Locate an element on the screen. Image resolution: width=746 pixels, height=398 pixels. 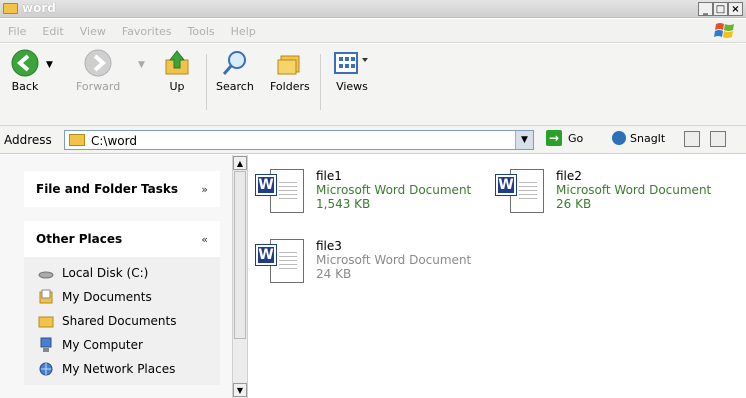
other-places-header: Other Places « is located at coordinates (122, 239).